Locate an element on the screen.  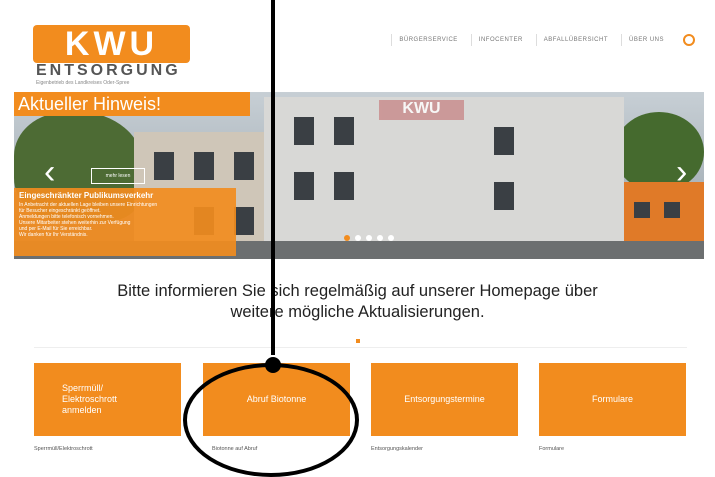
building-sign: KWU is located at coordinates (421, 110).